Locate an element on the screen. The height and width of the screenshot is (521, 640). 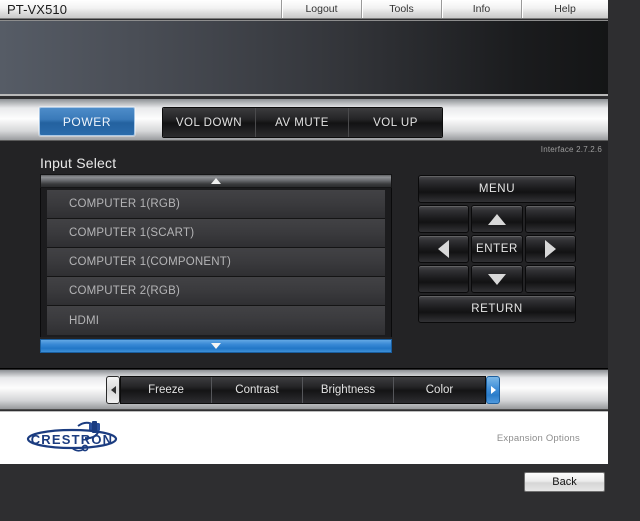
chevron-right-icon is located at coordinates (493, 390).